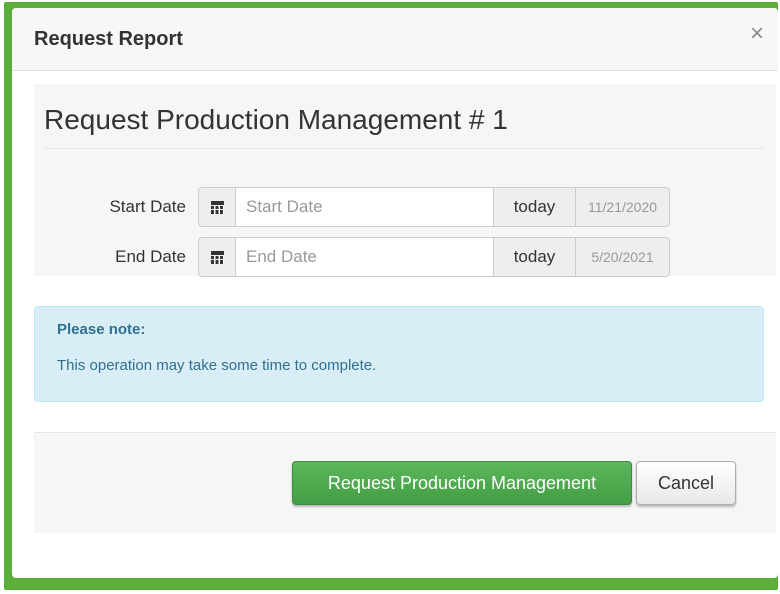  Describe the element at coordinates (686, 483) in the screenshot. I see `cancel-button: Cancel` at that location.